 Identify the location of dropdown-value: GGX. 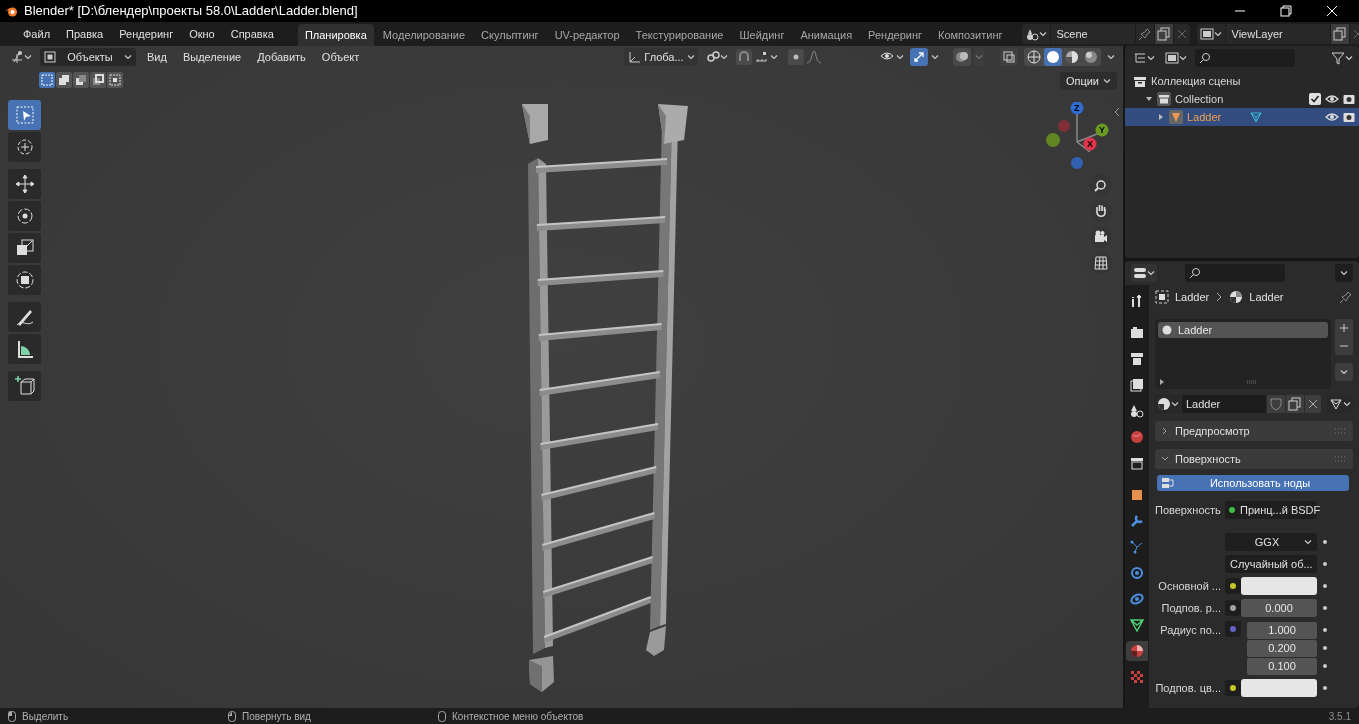
(1267, 542).